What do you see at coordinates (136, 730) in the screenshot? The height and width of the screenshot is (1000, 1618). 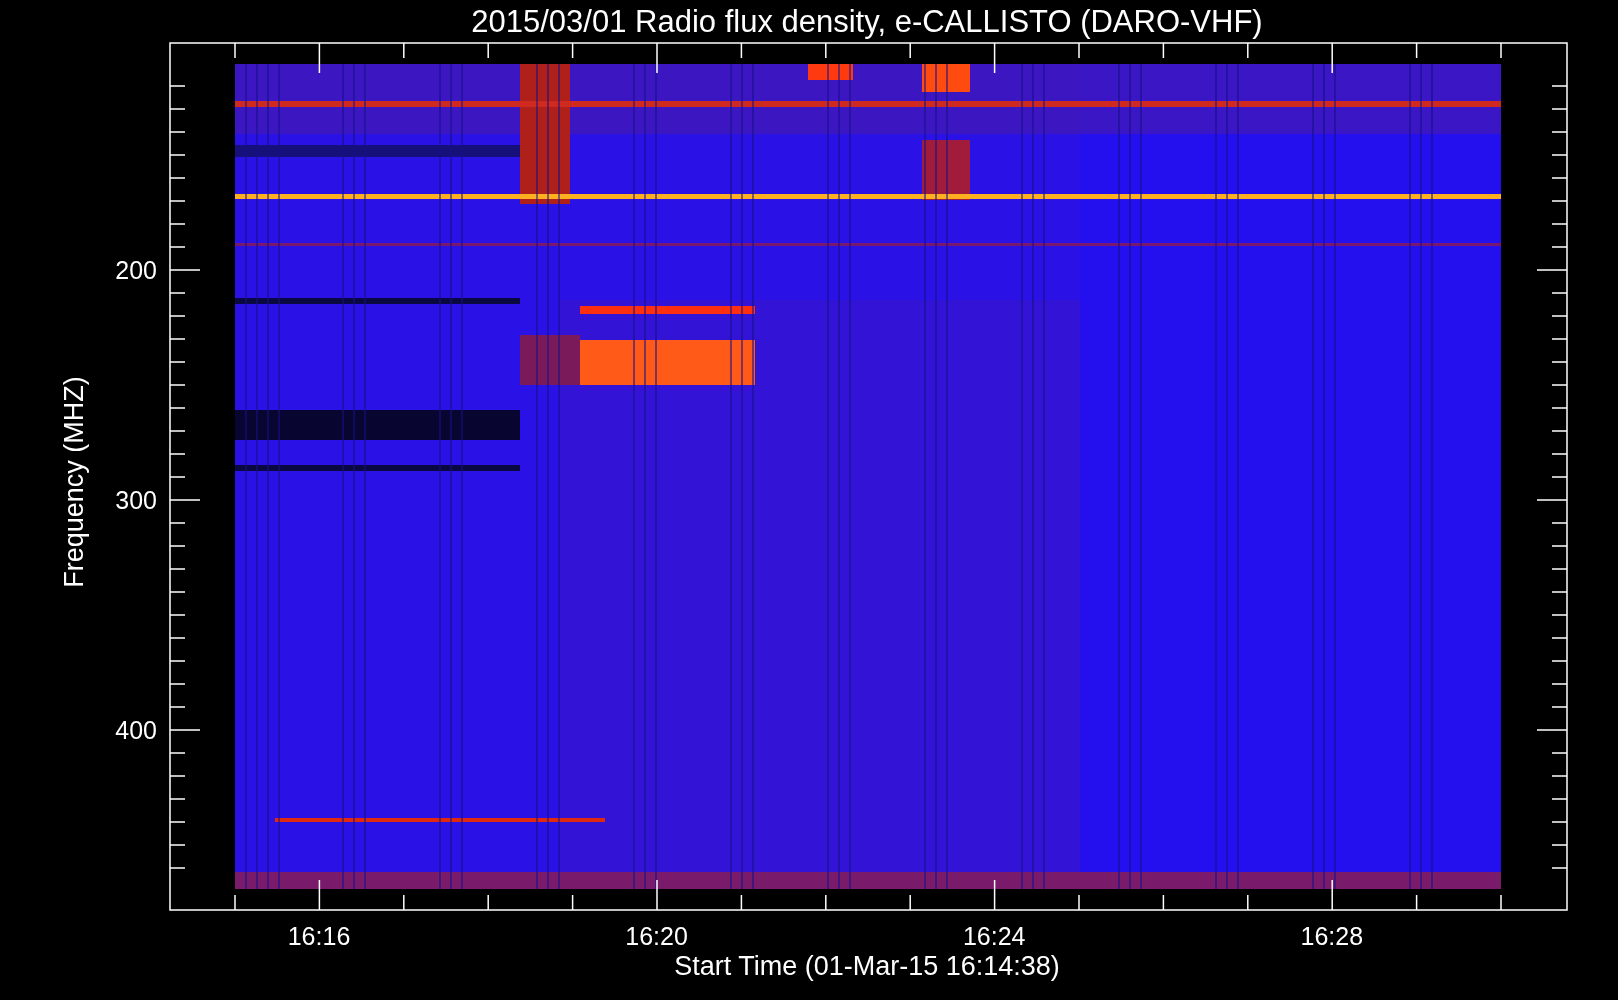 I see `tick-label: 400` at bounding box center [136, 730].